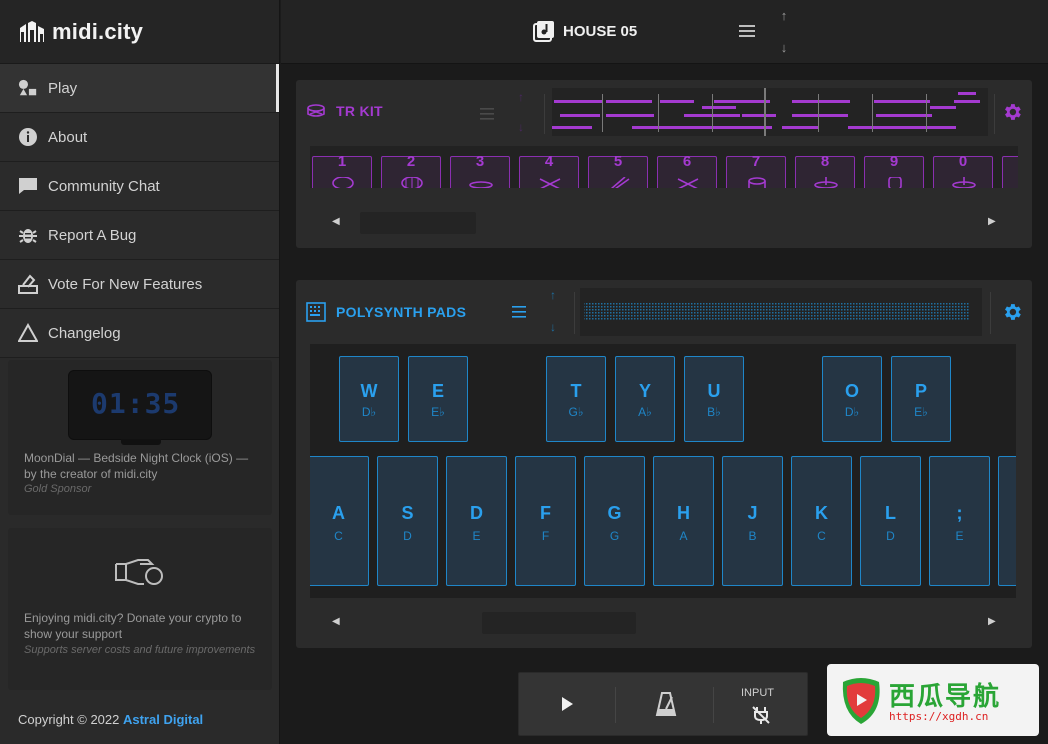 This screenshot has height=744, width=1048. What do you see at coordinates (921, 399) in the screenshot?
I see `synth-key-p: P E♭` at bounding box center [921, 399].